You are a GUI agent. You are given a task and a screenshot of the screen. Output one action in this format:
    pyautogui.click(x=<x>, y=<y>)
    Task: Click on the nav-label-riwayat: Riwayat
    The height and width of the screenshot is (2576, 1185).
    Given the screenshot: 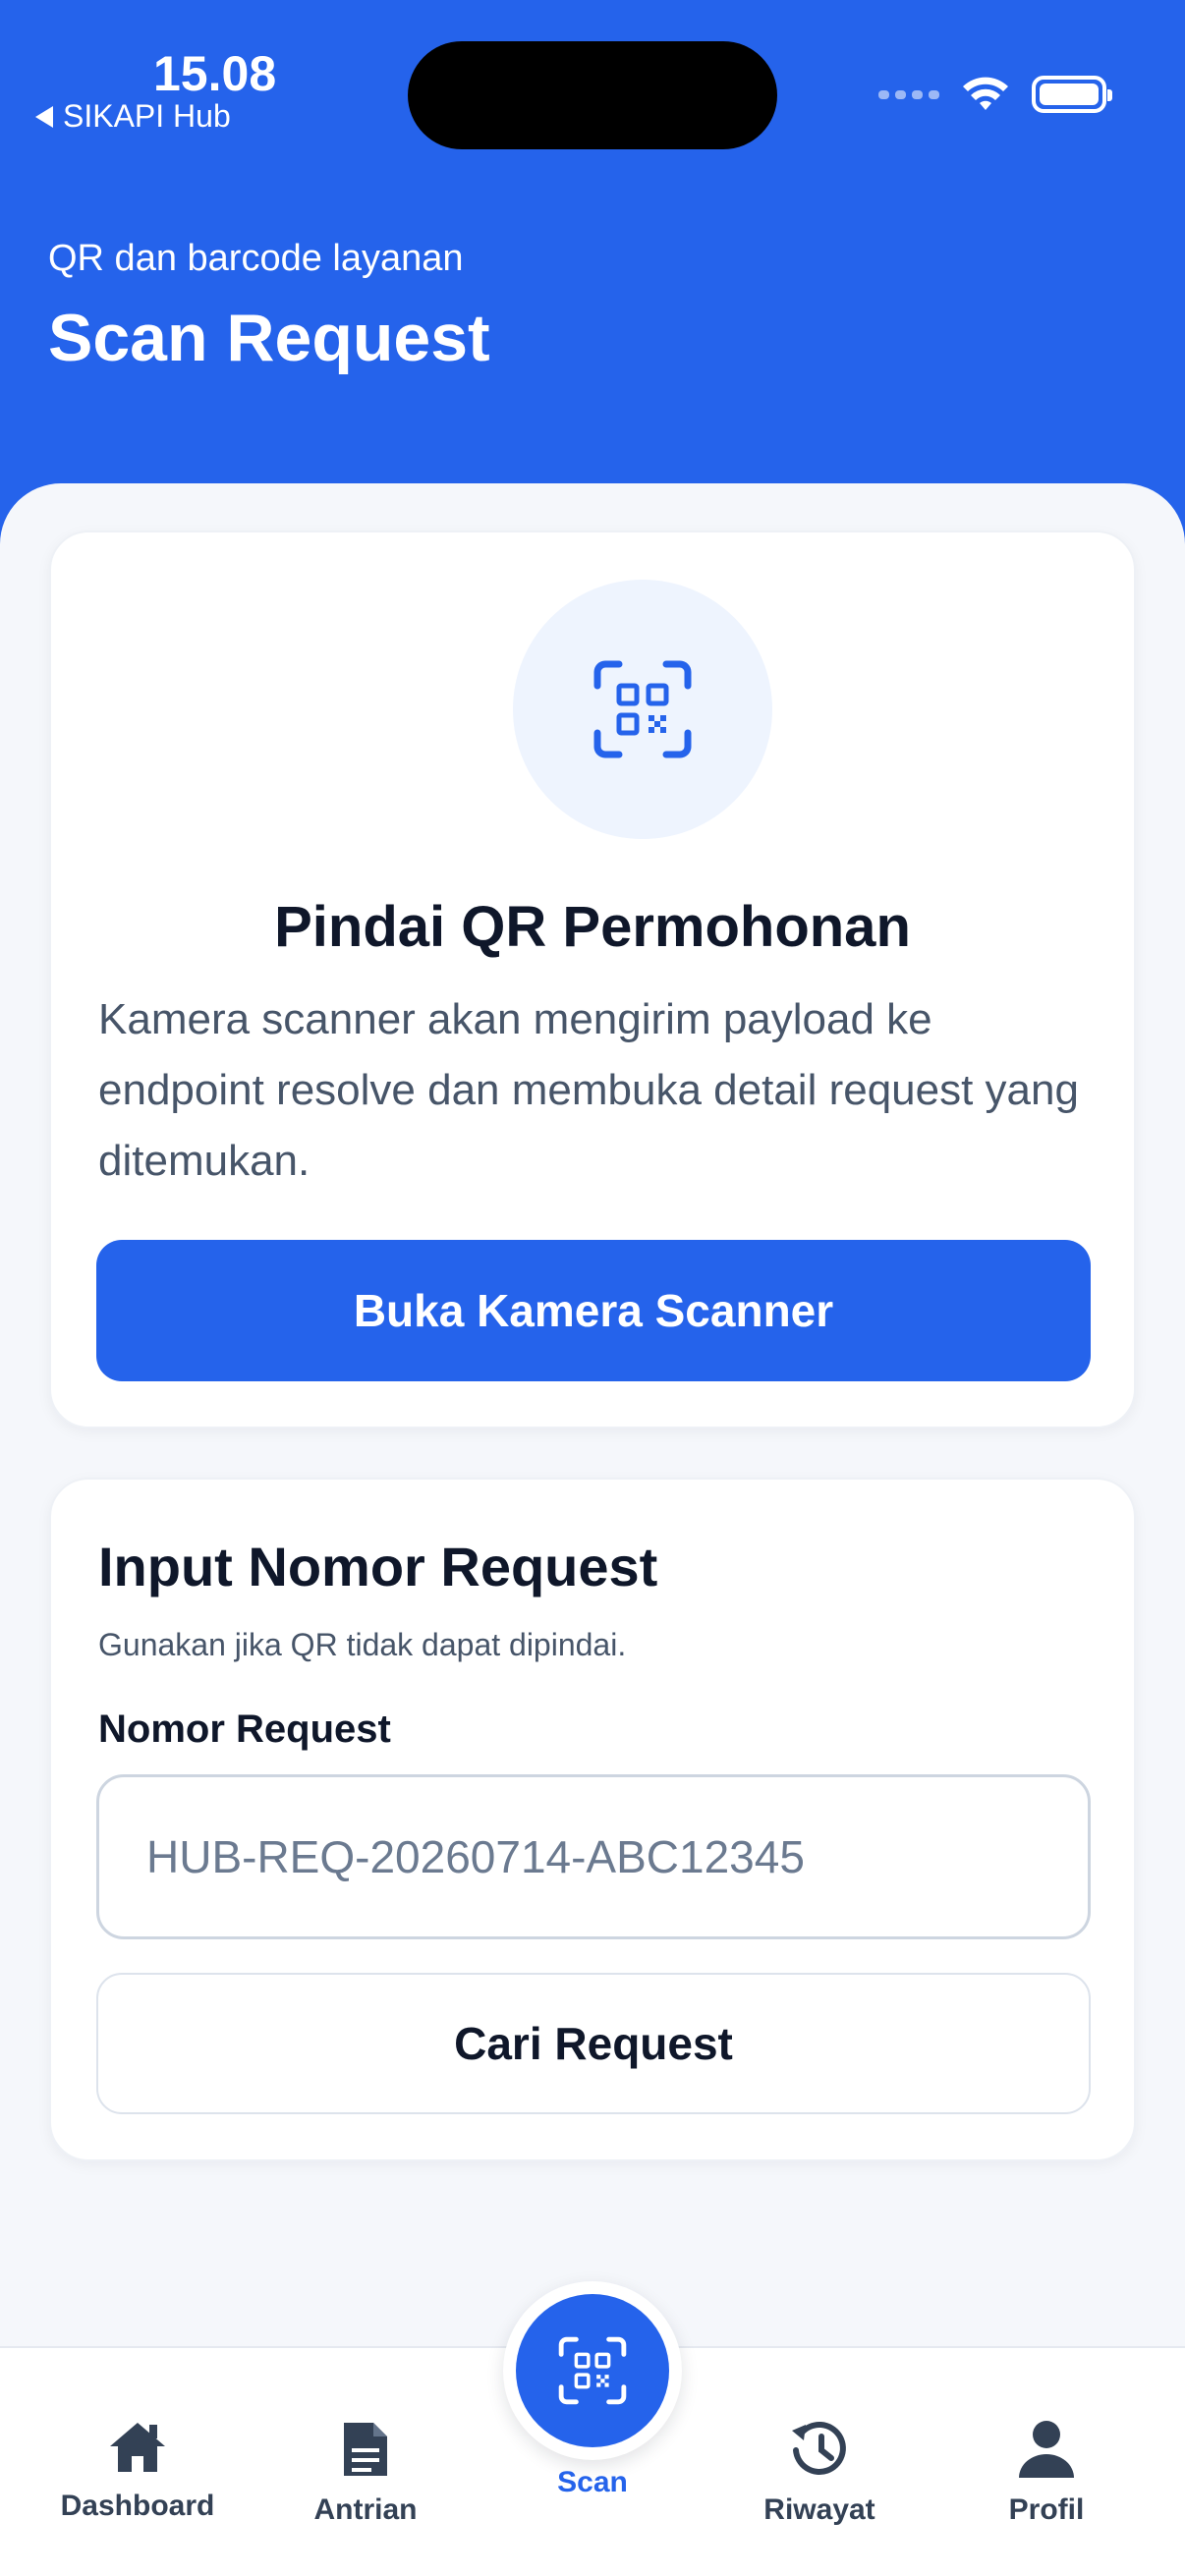 What is the action you would take?
    pyautogui.click(x=819, y=2509)
    